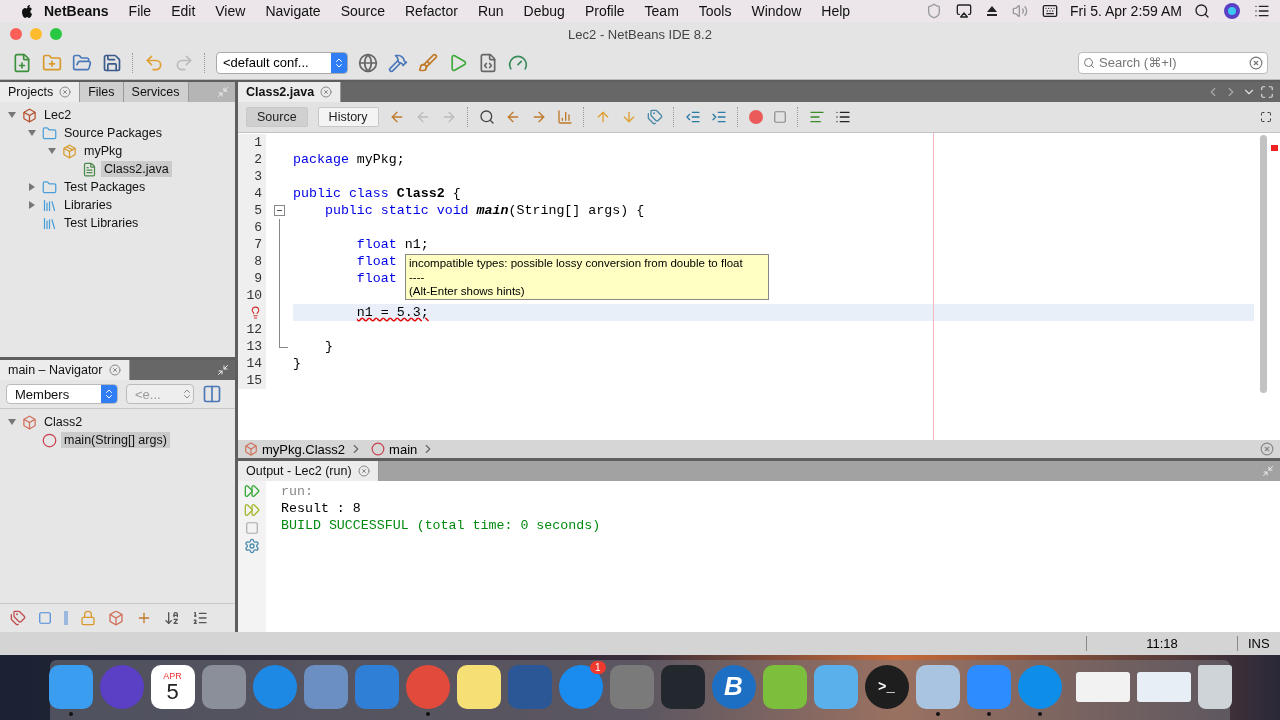 Image resolution: width=1280 pixels, height=720 pixels. What do you see at coordinates (1214, 686) in the screenshot?
I see `trash-icon` at bounding box center [1214, 686].